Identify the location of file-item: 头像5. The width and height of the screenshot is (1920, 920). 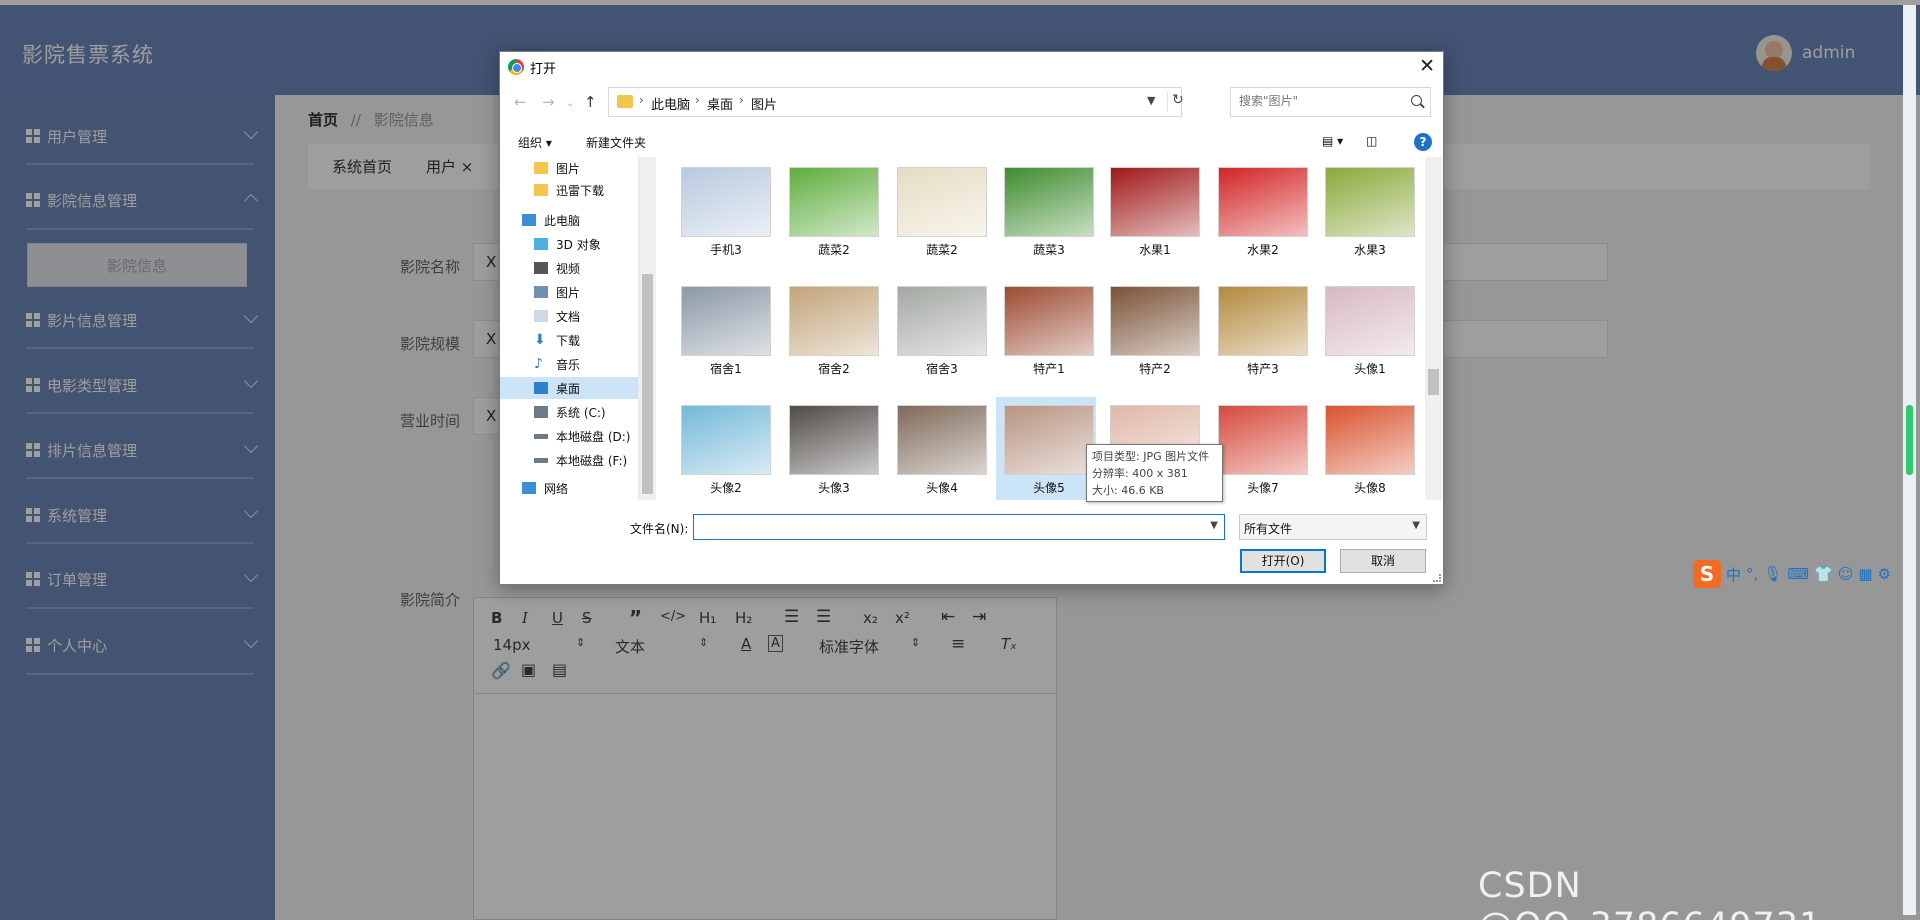
(1046, 448).